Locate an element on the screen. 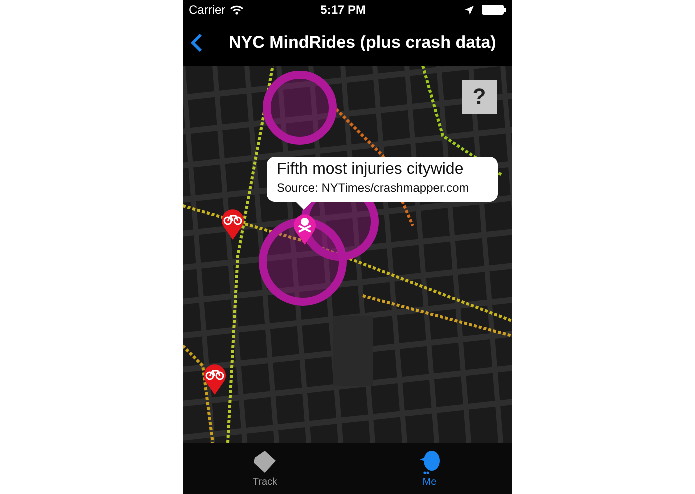 The height and width of the screenshot is (494, 695). tab-bar-item: Track is located at coordinates (265, 468).